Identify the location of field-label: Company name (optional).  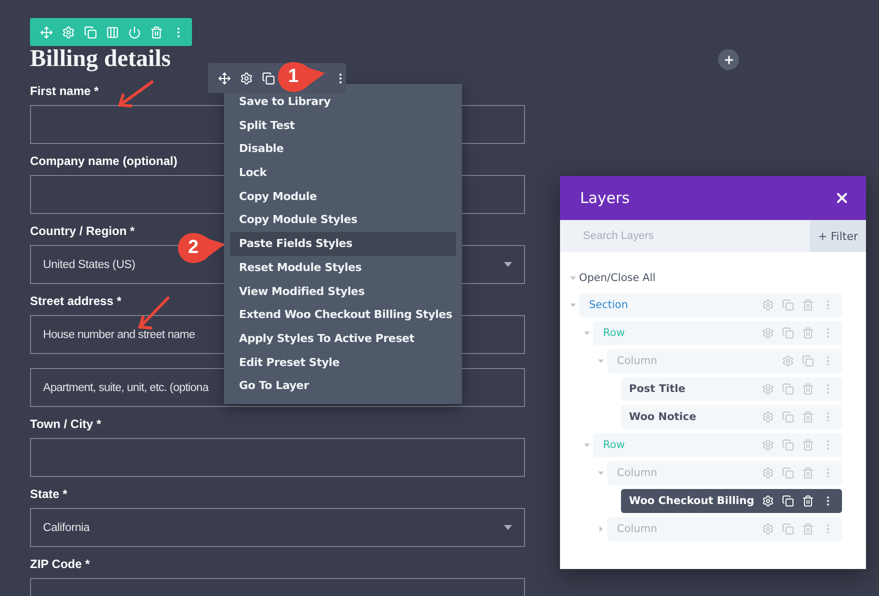
(104, 161).